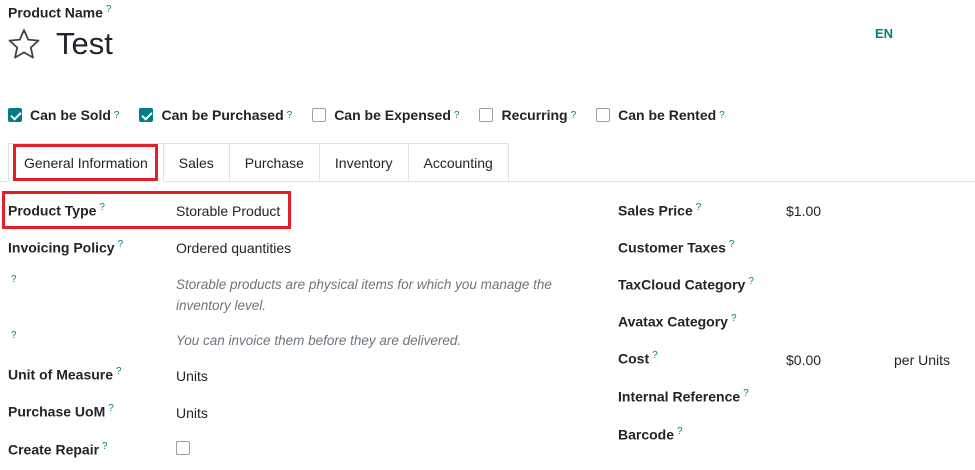  Describe the element at coordinates (196, 162) in the screenshot. I see `tab-sales: Sales` at that location.